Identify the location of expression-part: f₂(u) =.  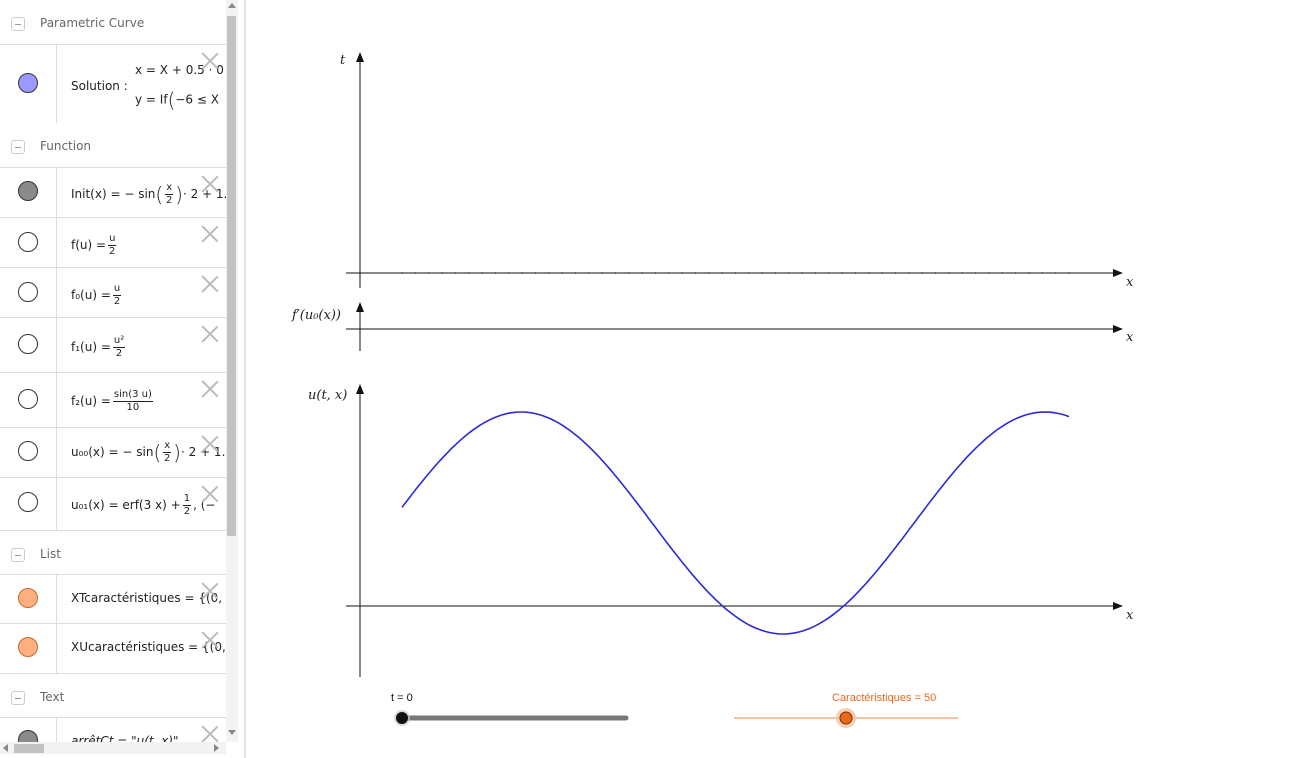
(91, 401).